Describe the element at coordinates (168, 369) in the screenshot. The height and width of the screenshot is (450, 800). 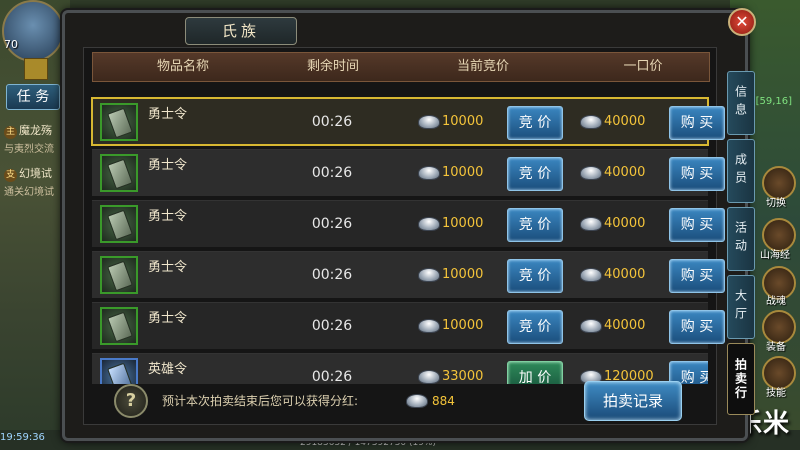
I see `item-name: 英雄令` at that location.